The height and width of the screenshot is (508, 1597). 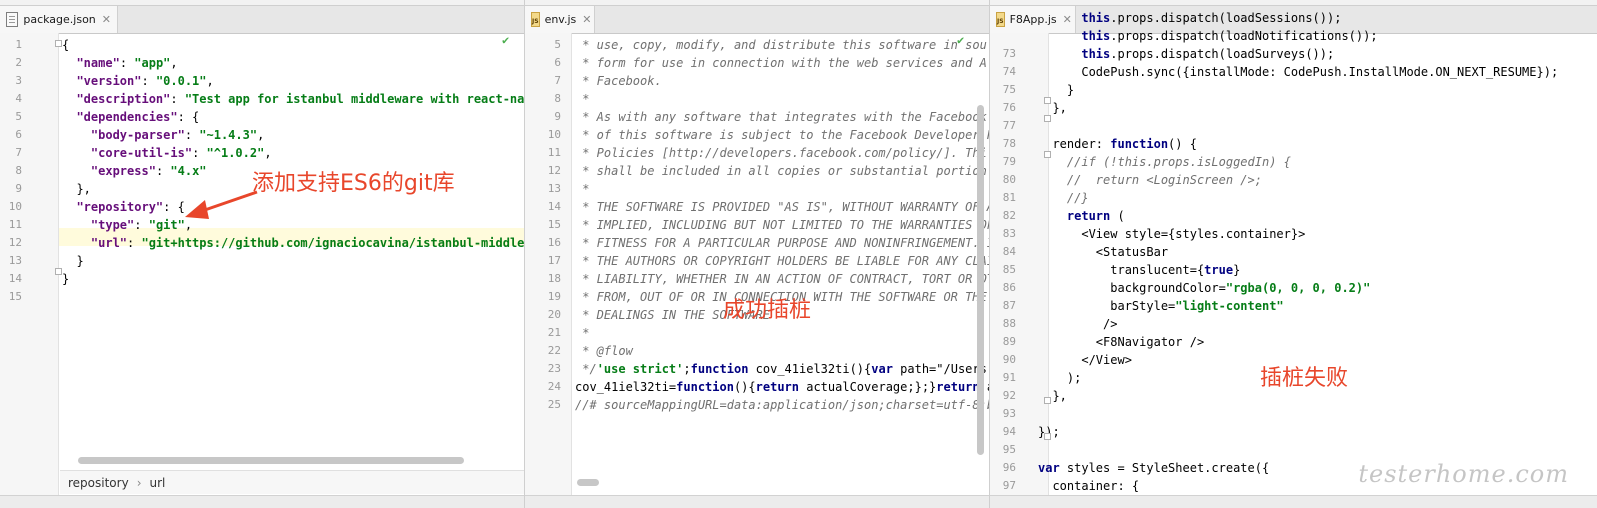 What do you see at coordinates (1009, 71) in the screenshot?
I see `line-number: 74` at bounding box center [1009, 71].